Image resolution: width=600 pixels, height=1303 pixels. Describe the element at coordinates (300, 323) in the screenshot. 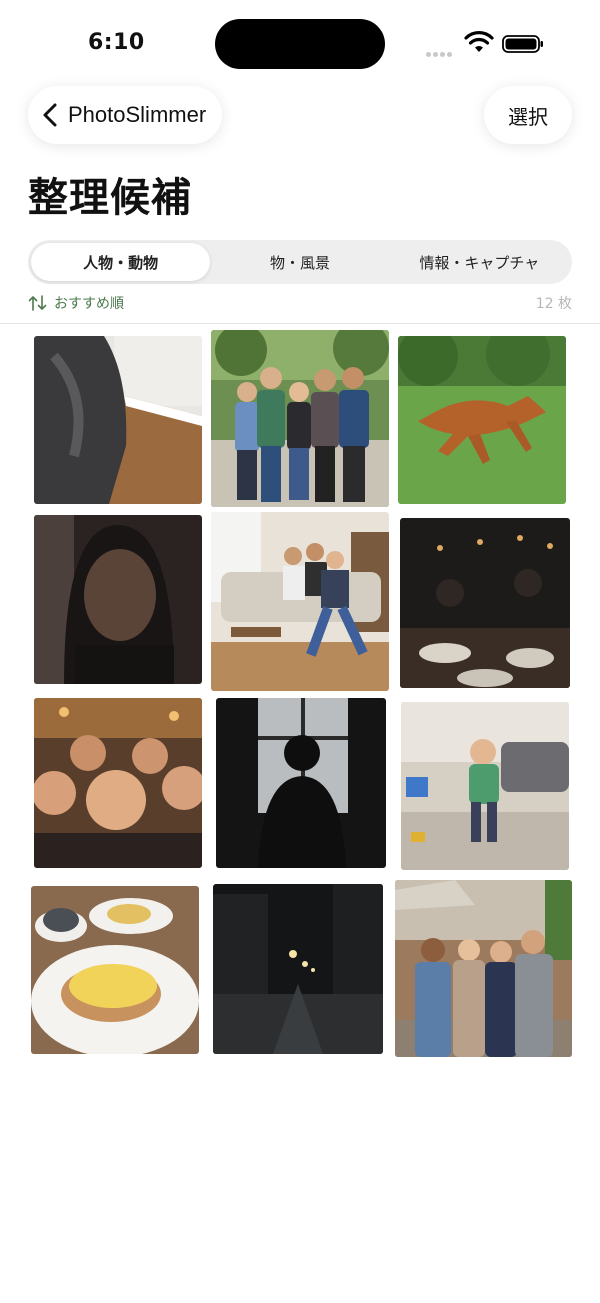

I see `divider` at that location.